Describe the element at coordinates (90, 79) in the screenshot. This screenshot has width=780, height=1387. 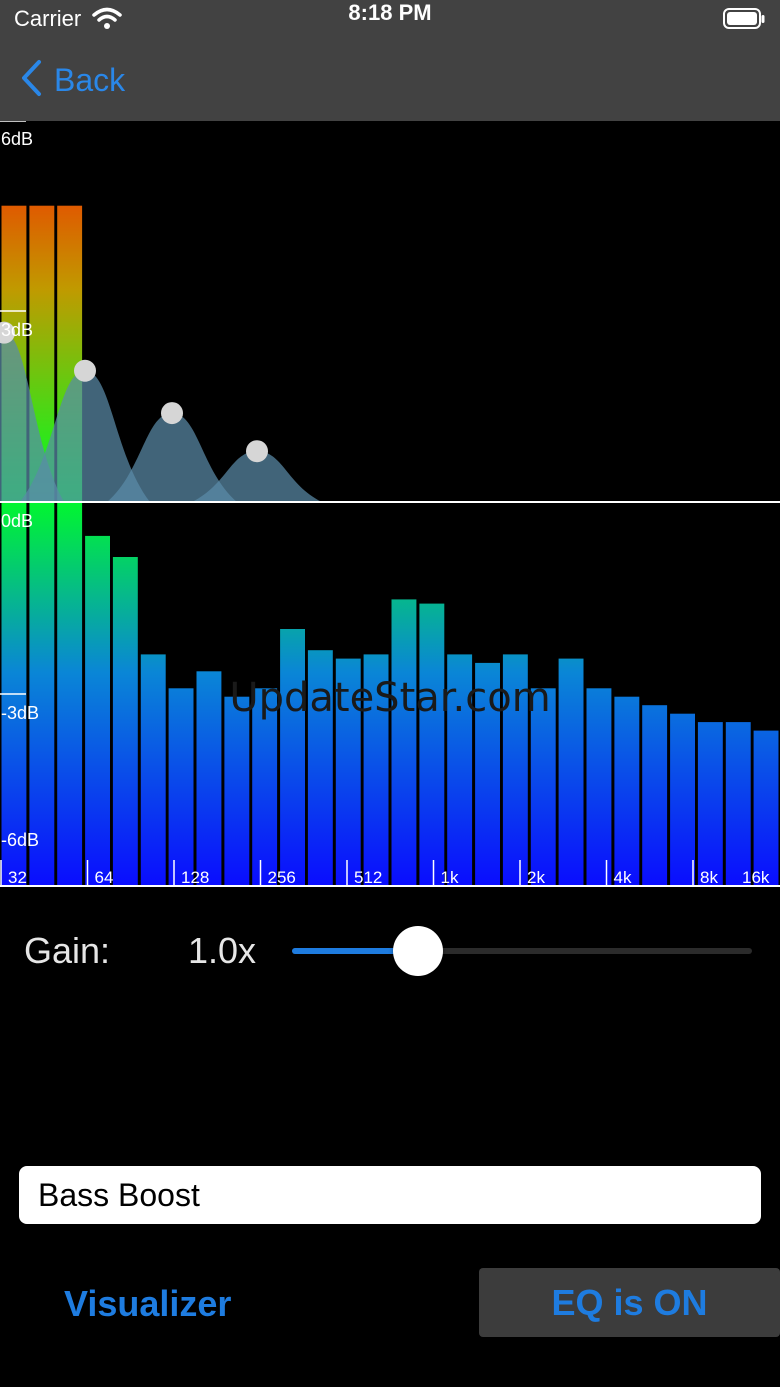
I see `back-label: Back` at that location.